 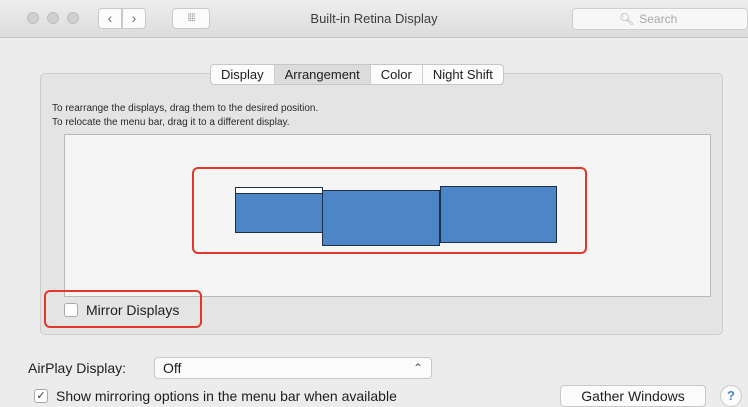 I want to click on tab-bar: Display Arrangement Color Night Shift, so click(x=357, y=74).